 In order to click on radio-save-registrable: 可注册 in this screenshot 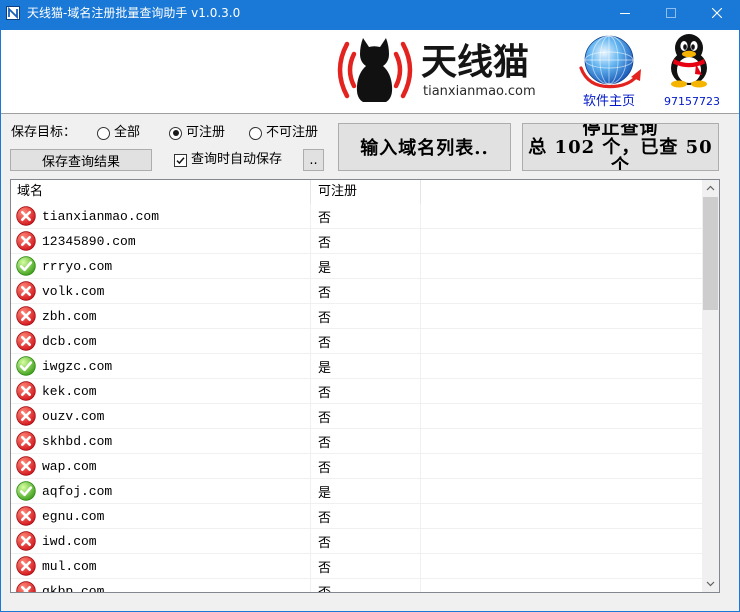, I will do `click(197, 133)`.